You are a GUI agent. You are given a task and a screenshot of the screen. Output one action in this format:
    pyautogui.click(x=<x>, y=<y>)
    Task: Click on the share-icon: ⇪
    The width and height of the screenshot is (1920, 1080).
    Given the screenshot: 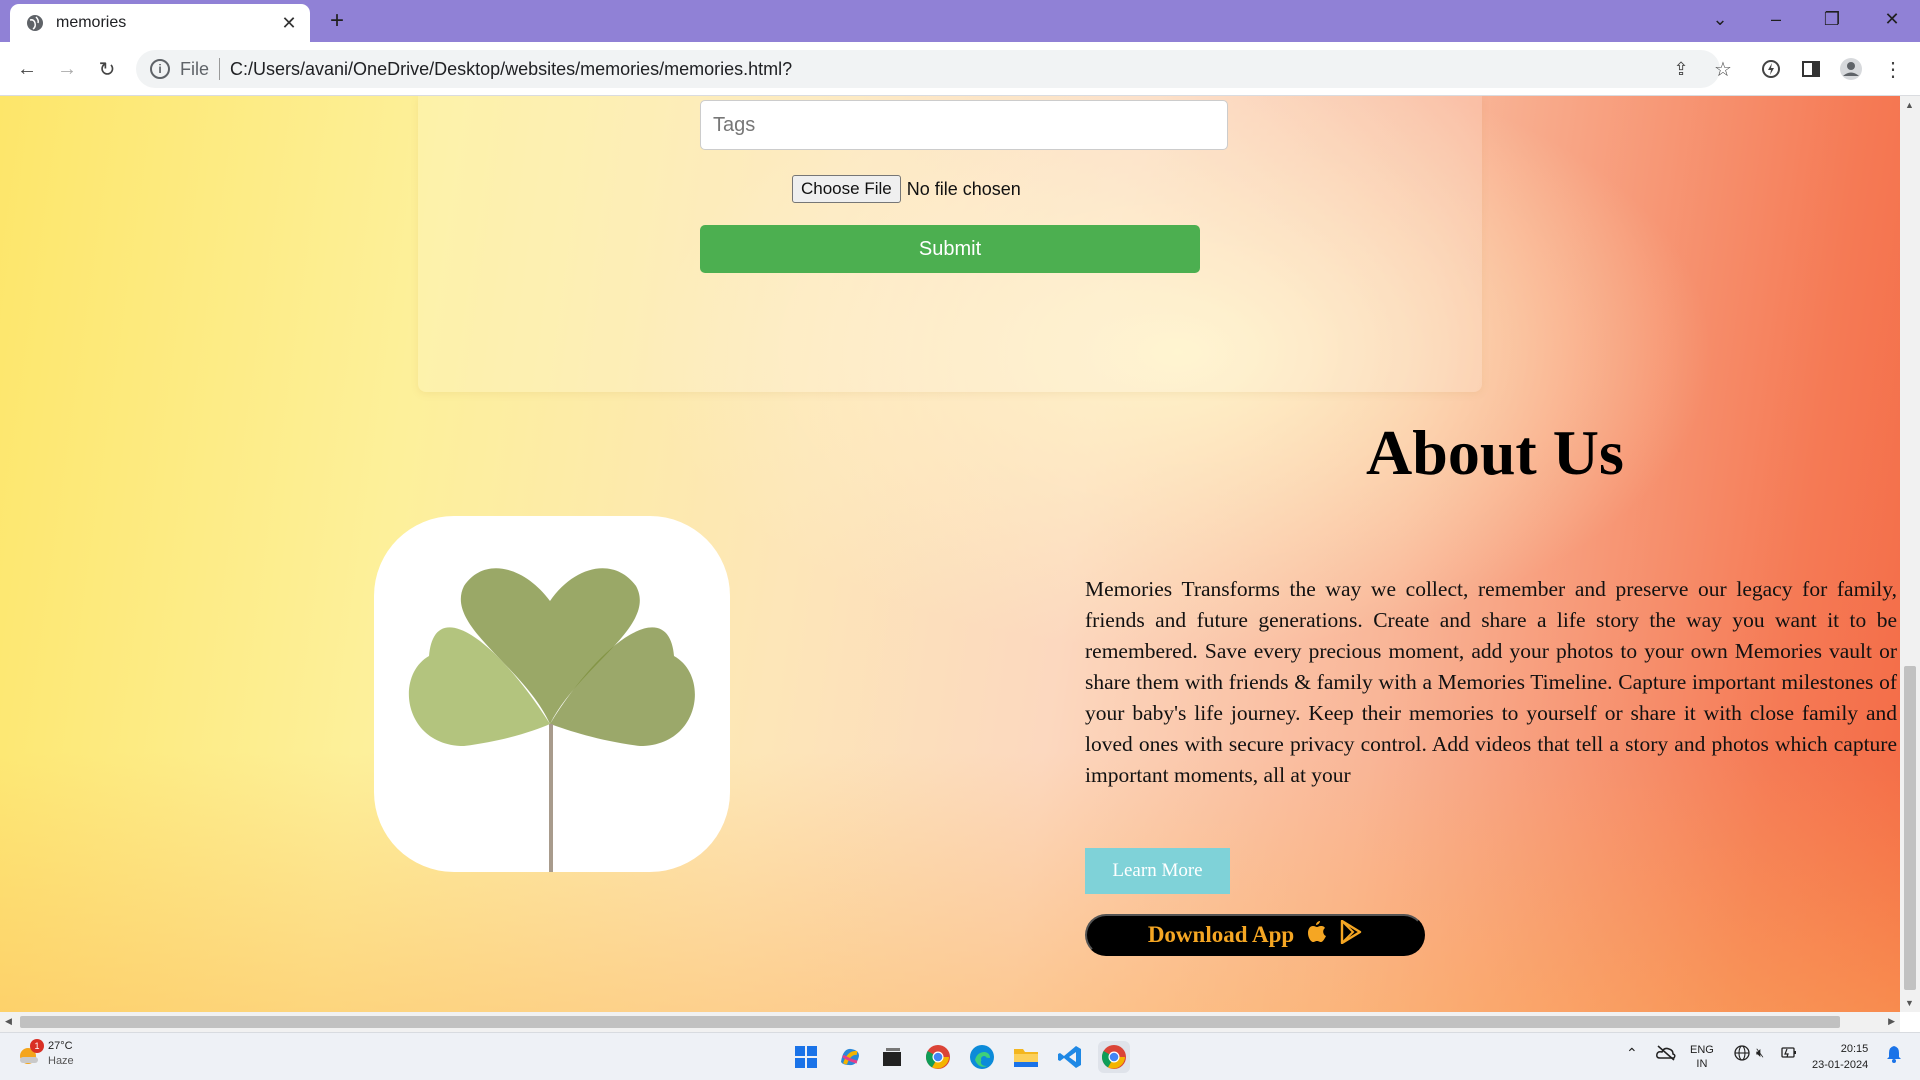 What is the action you would take?
    pyautogui.click(x=1681, y=69)
    